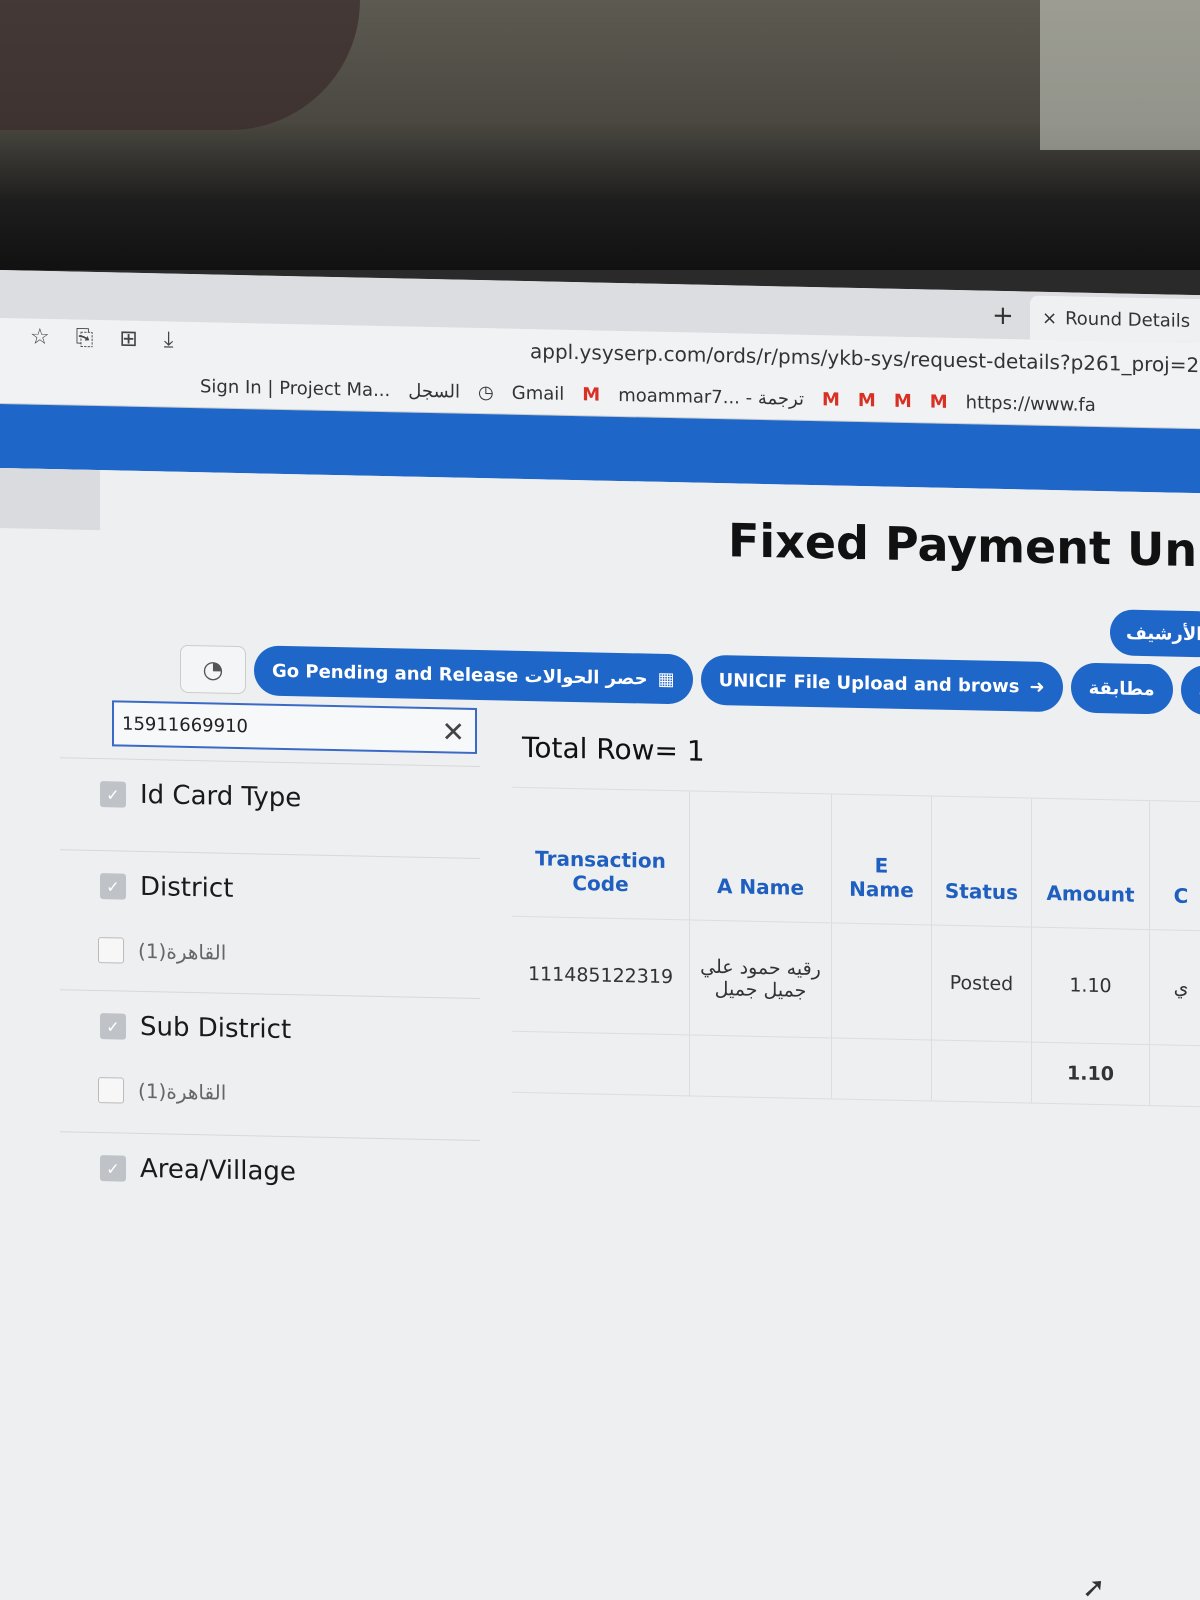 The image size is (1200, 1600). What do you see at coordinates (1091, 986) in the screenshot?
I see `amount-cell: 1.10` at bounding box center [1091, 986].